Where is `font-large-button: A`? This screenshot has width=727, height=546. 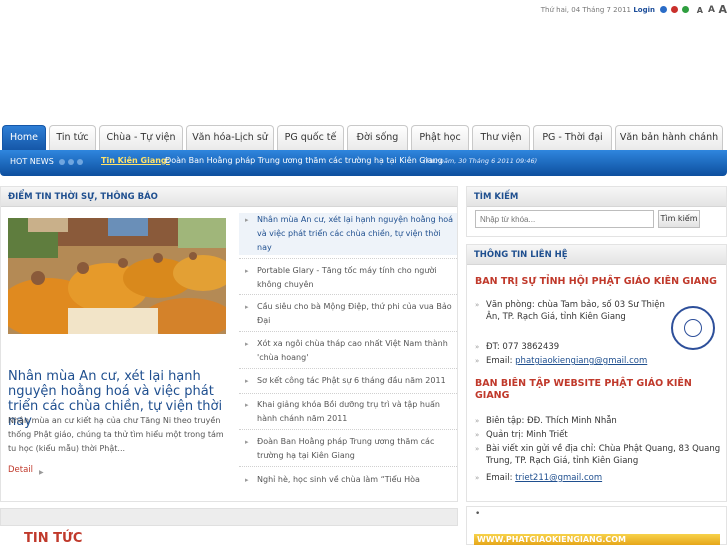
font-large-button: A is located at coordinates (722, 9).